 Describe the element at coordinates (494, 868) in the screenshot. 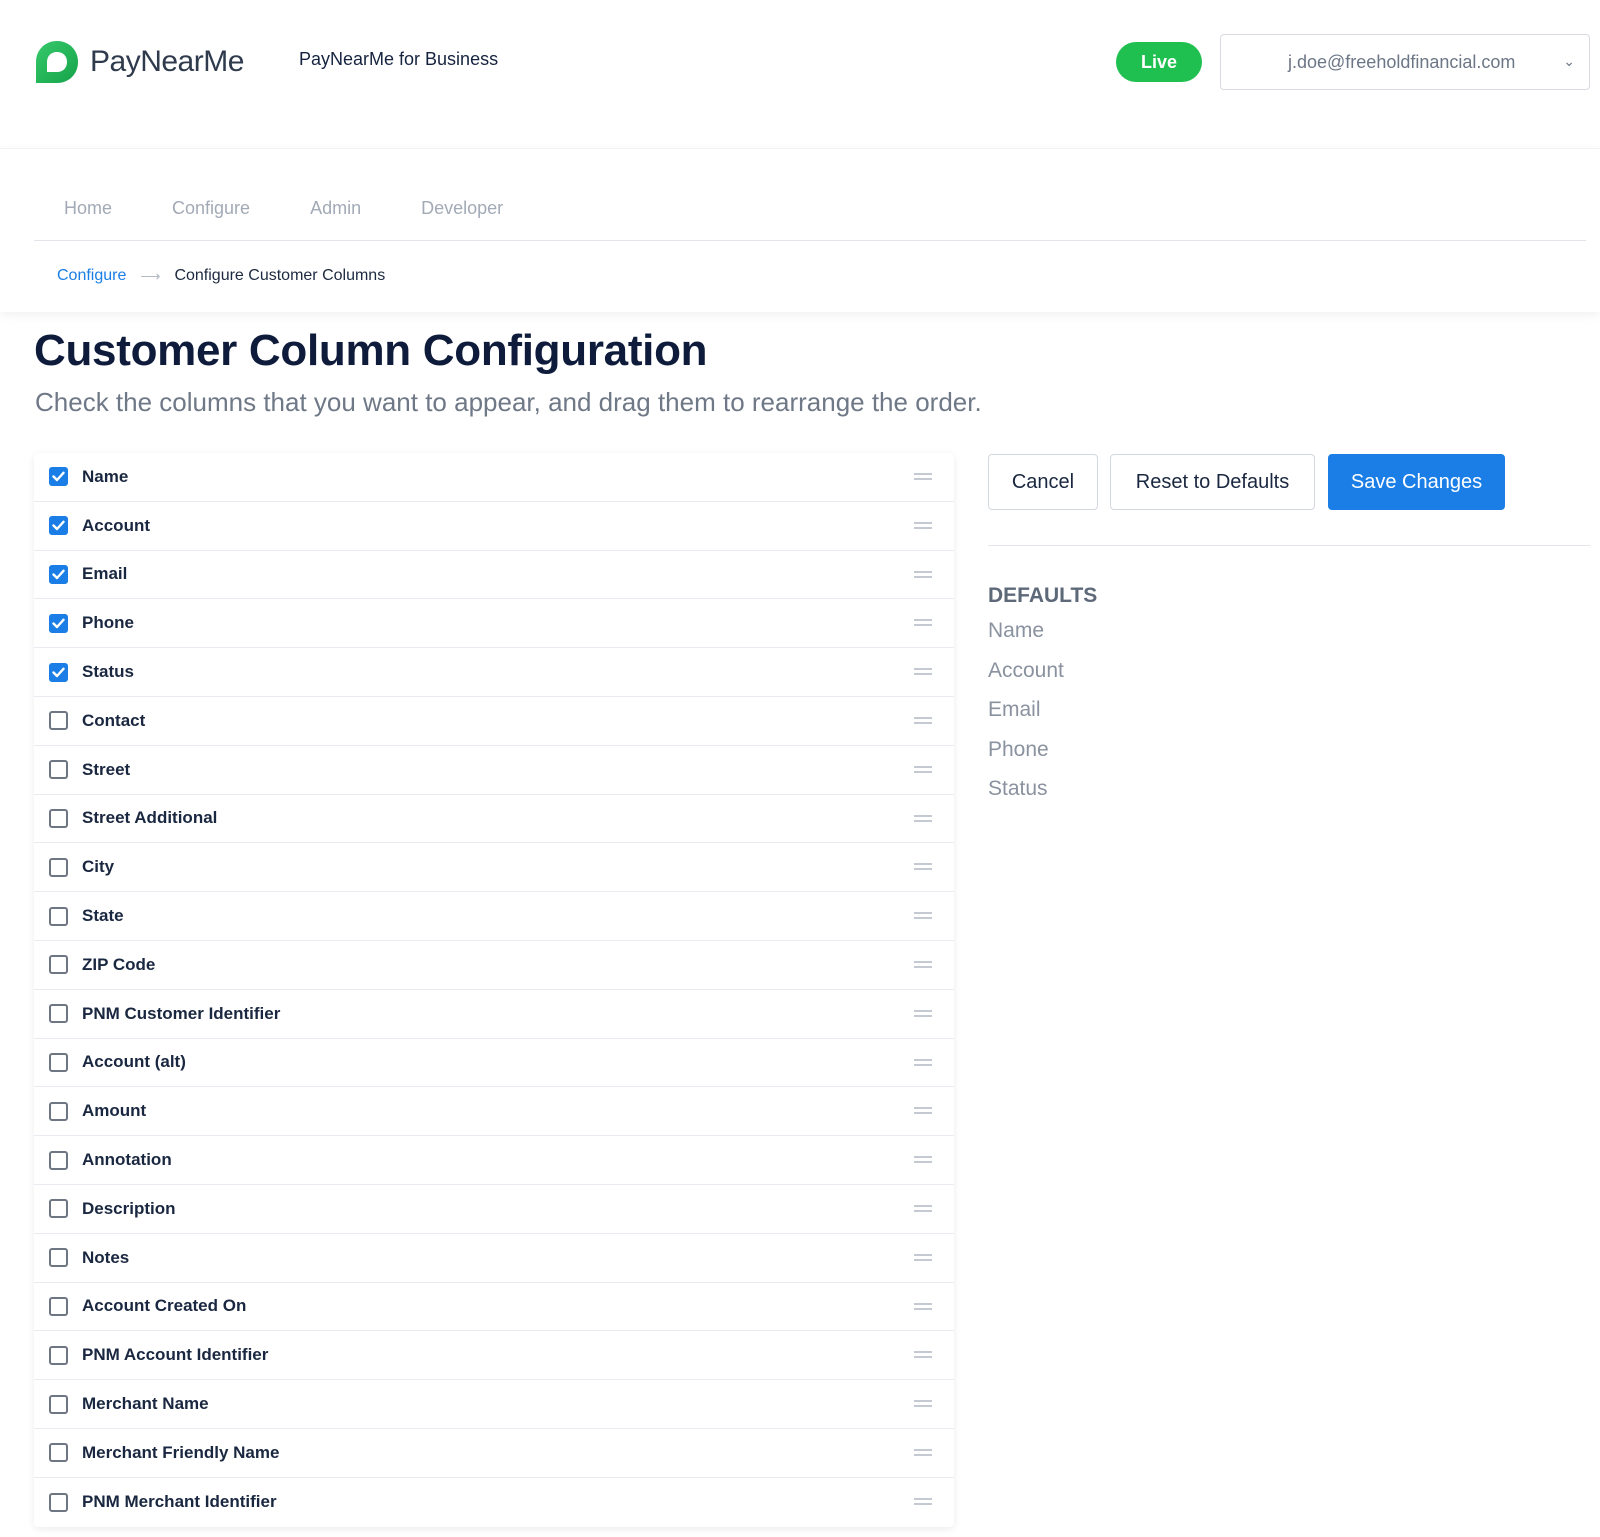

I see `column-row: City` at that location.